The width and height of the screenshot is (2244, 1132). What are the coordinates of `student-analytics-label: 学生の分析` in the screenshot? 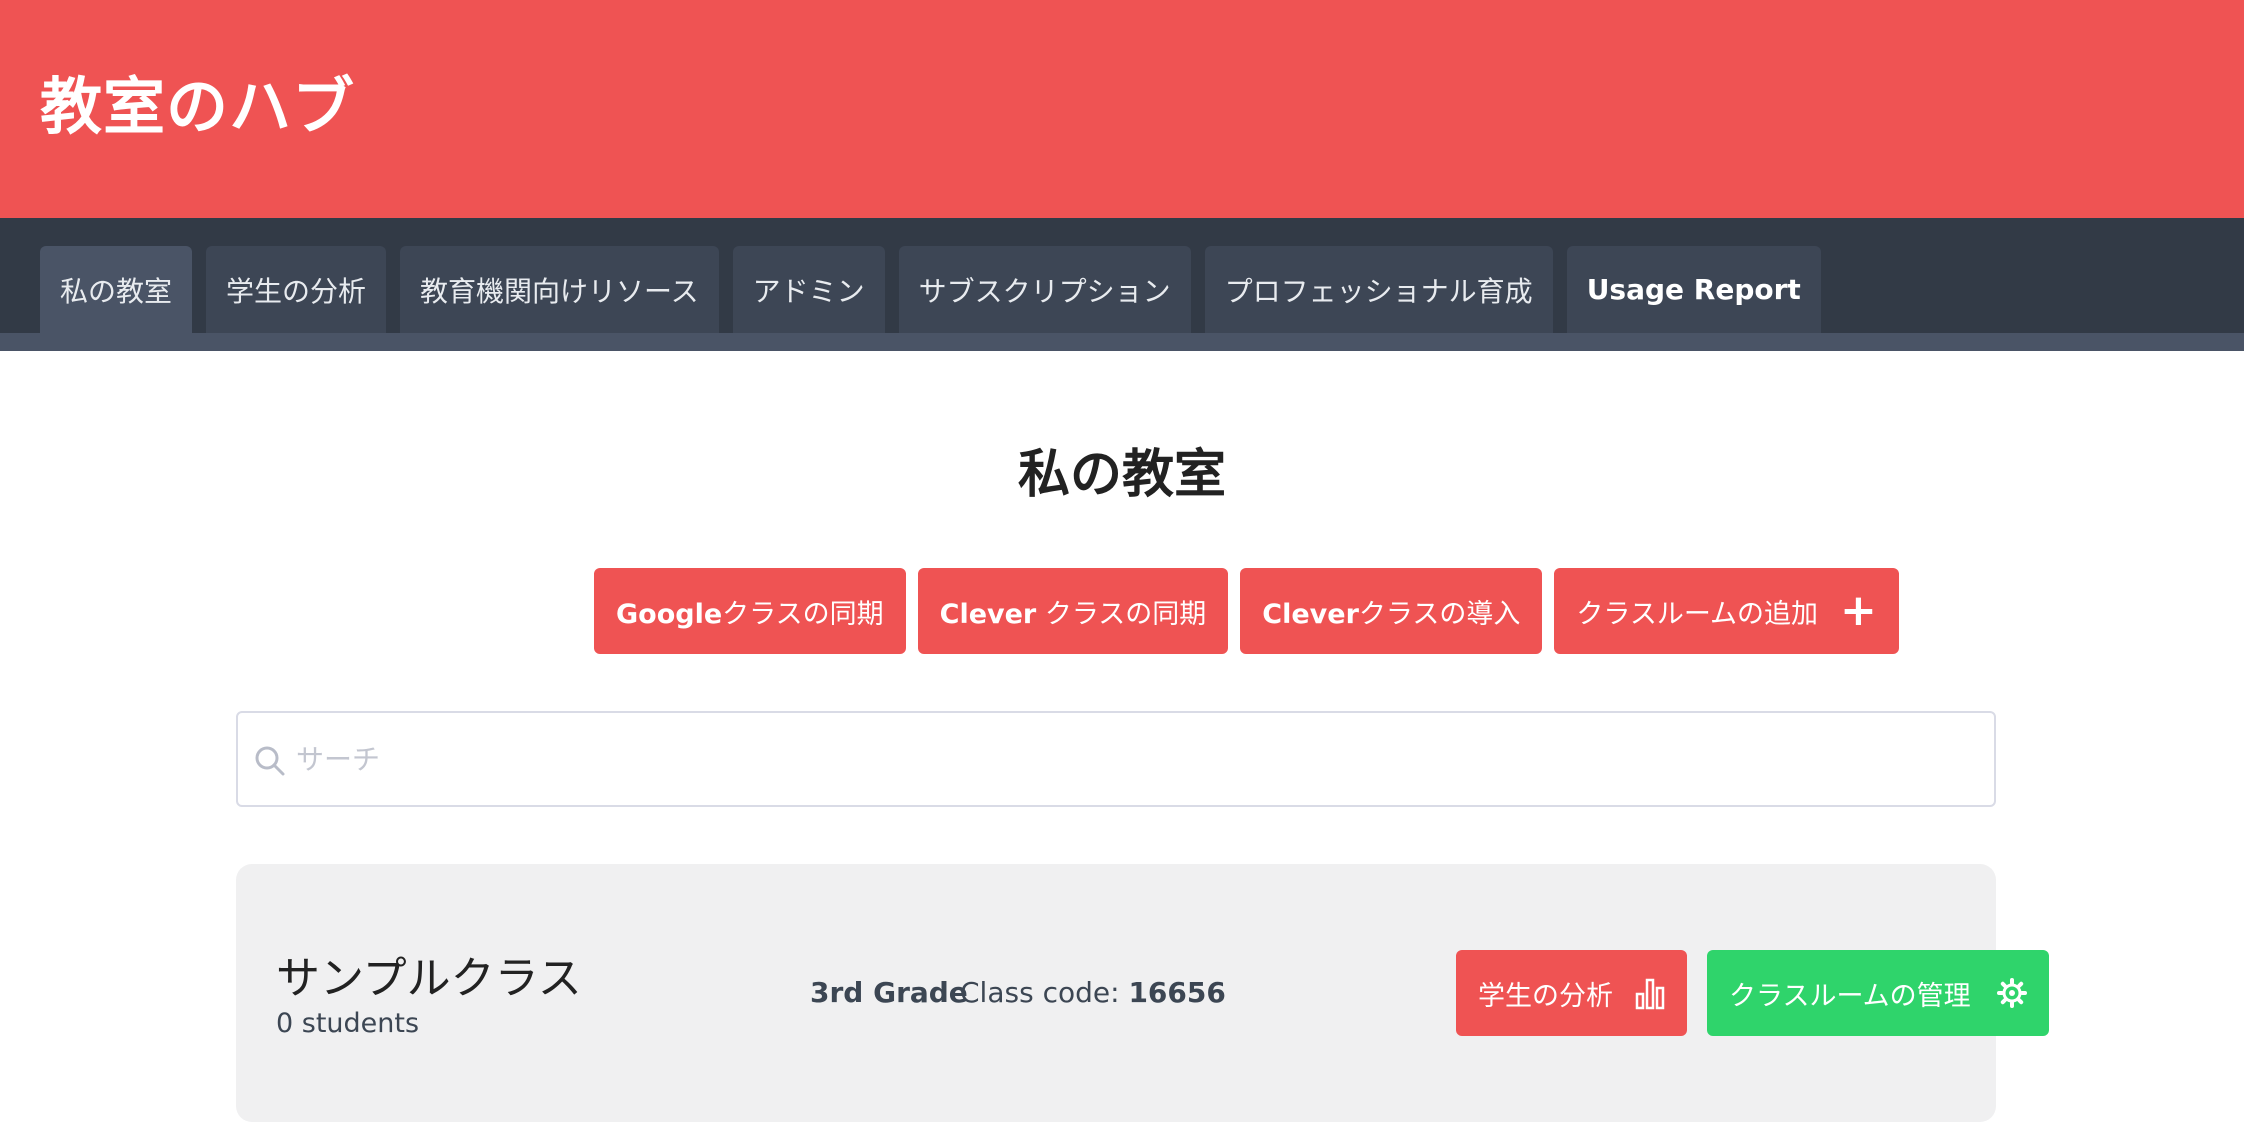 It's located at (1545, 996).